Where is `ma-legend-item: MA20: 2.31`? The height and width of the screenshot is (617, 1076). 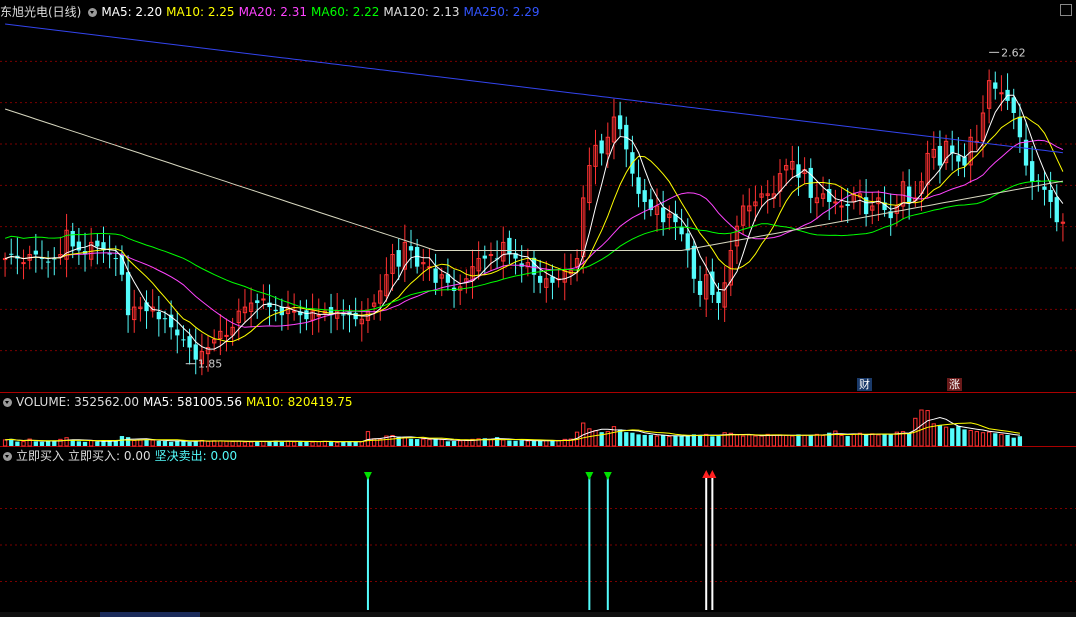 ma-legend-item: MA20: 2.31 is located at coordinates (272, 12).